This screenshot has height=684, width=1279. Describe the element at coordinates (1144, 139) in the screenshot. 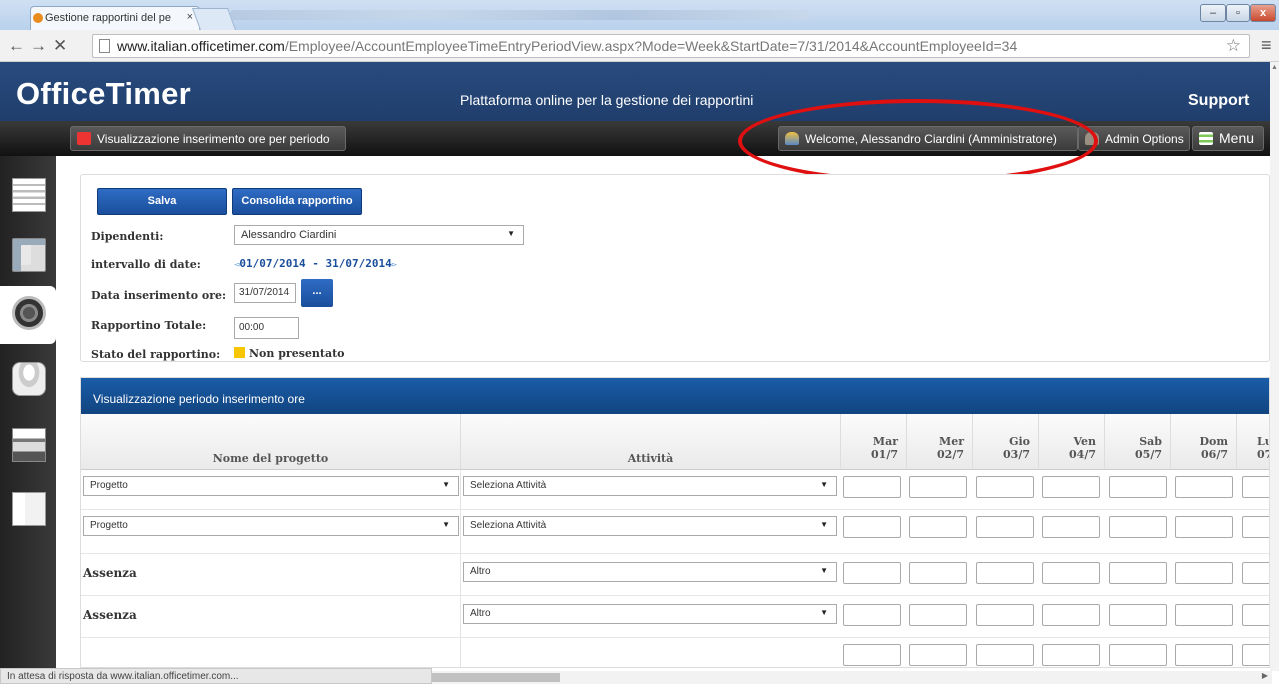

I see `admin-options-label: Admin Options` at that location.